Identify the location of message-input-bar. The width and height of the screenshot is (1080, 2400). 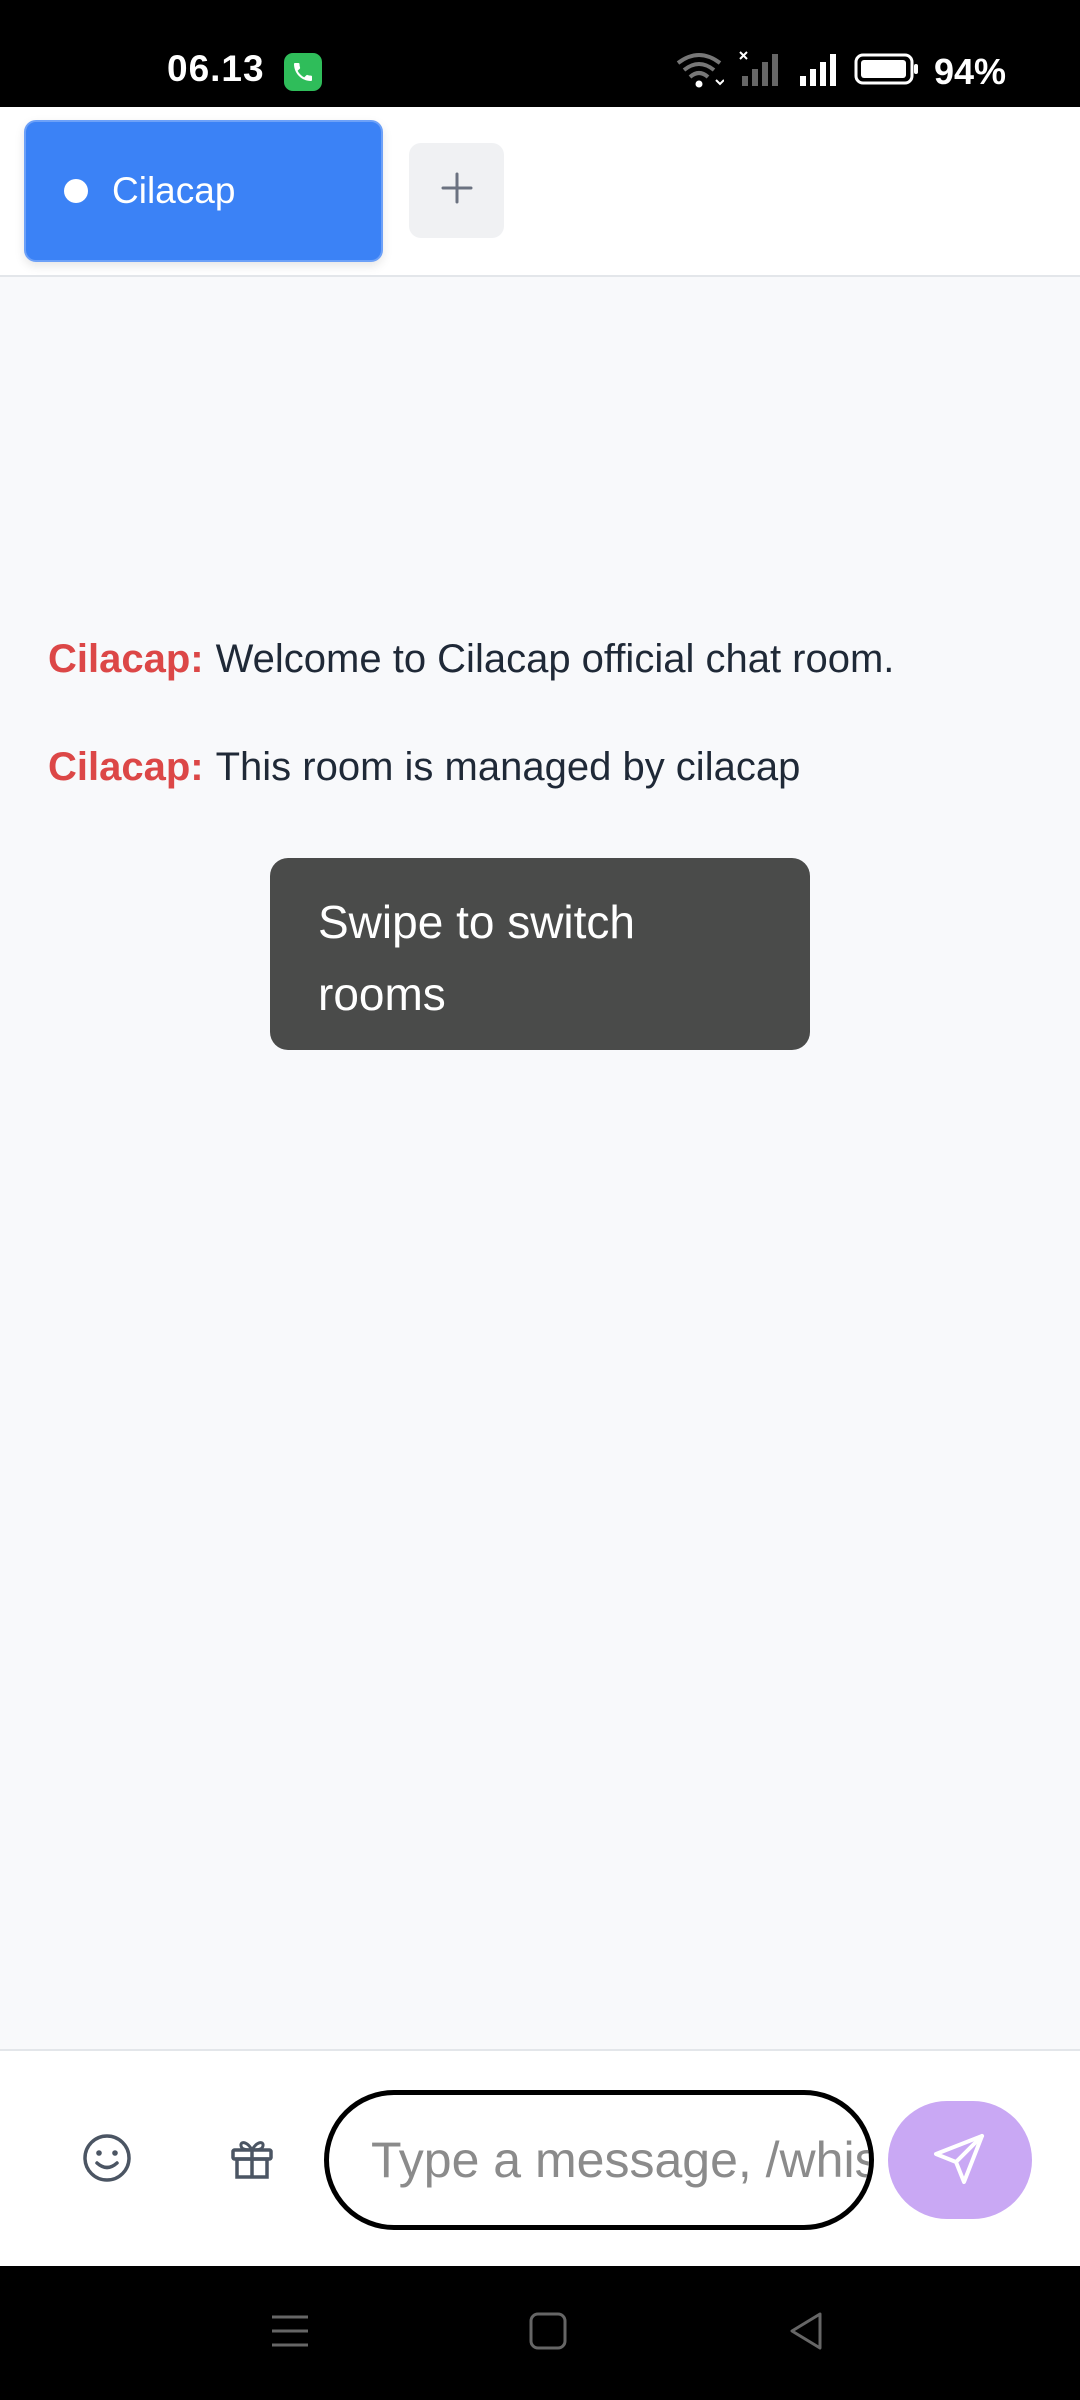
(540, 2157).